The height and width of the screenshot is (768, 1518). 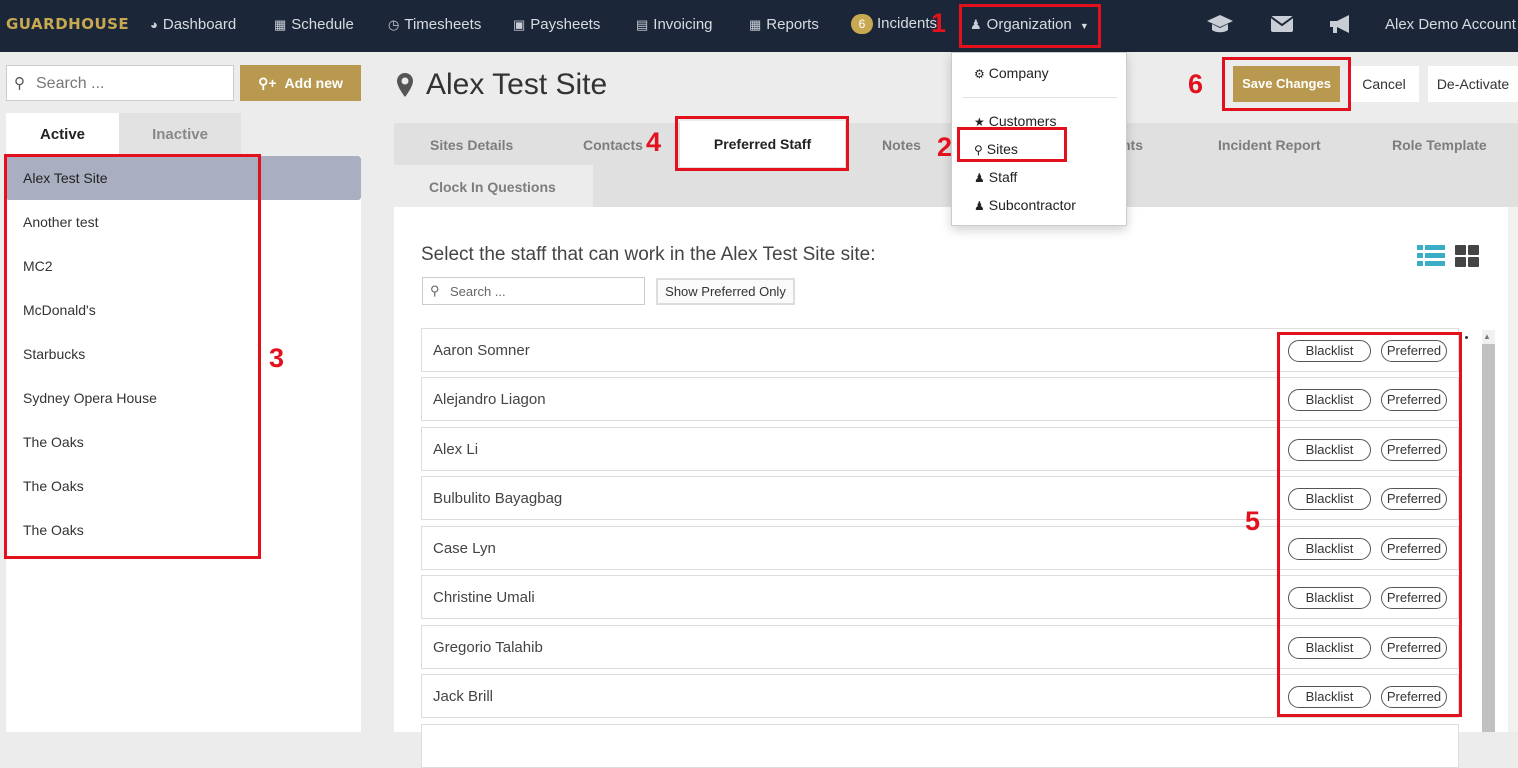 What do you see at coordinates (1282, 27) in the screenshot?
I see `envelope-icon` at bounding box center [1282, 27].